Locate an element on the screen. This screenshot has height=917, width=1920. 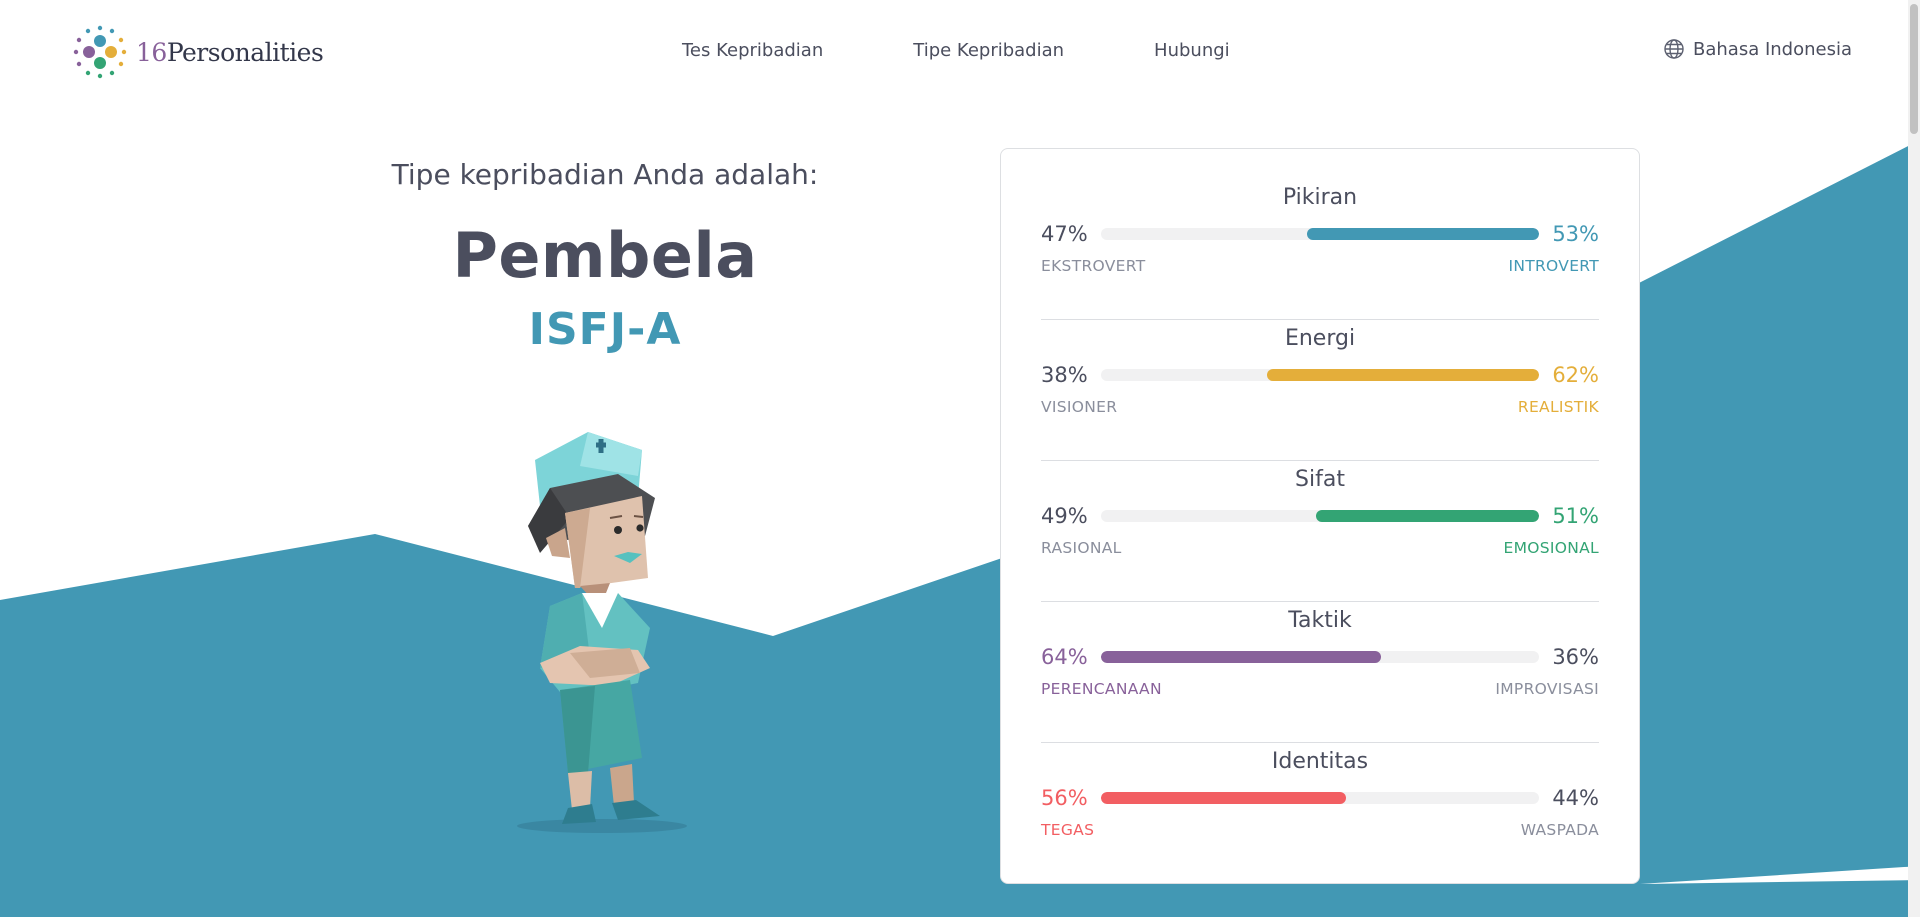
logo-dots-icon is located at coordinates (100, 52).